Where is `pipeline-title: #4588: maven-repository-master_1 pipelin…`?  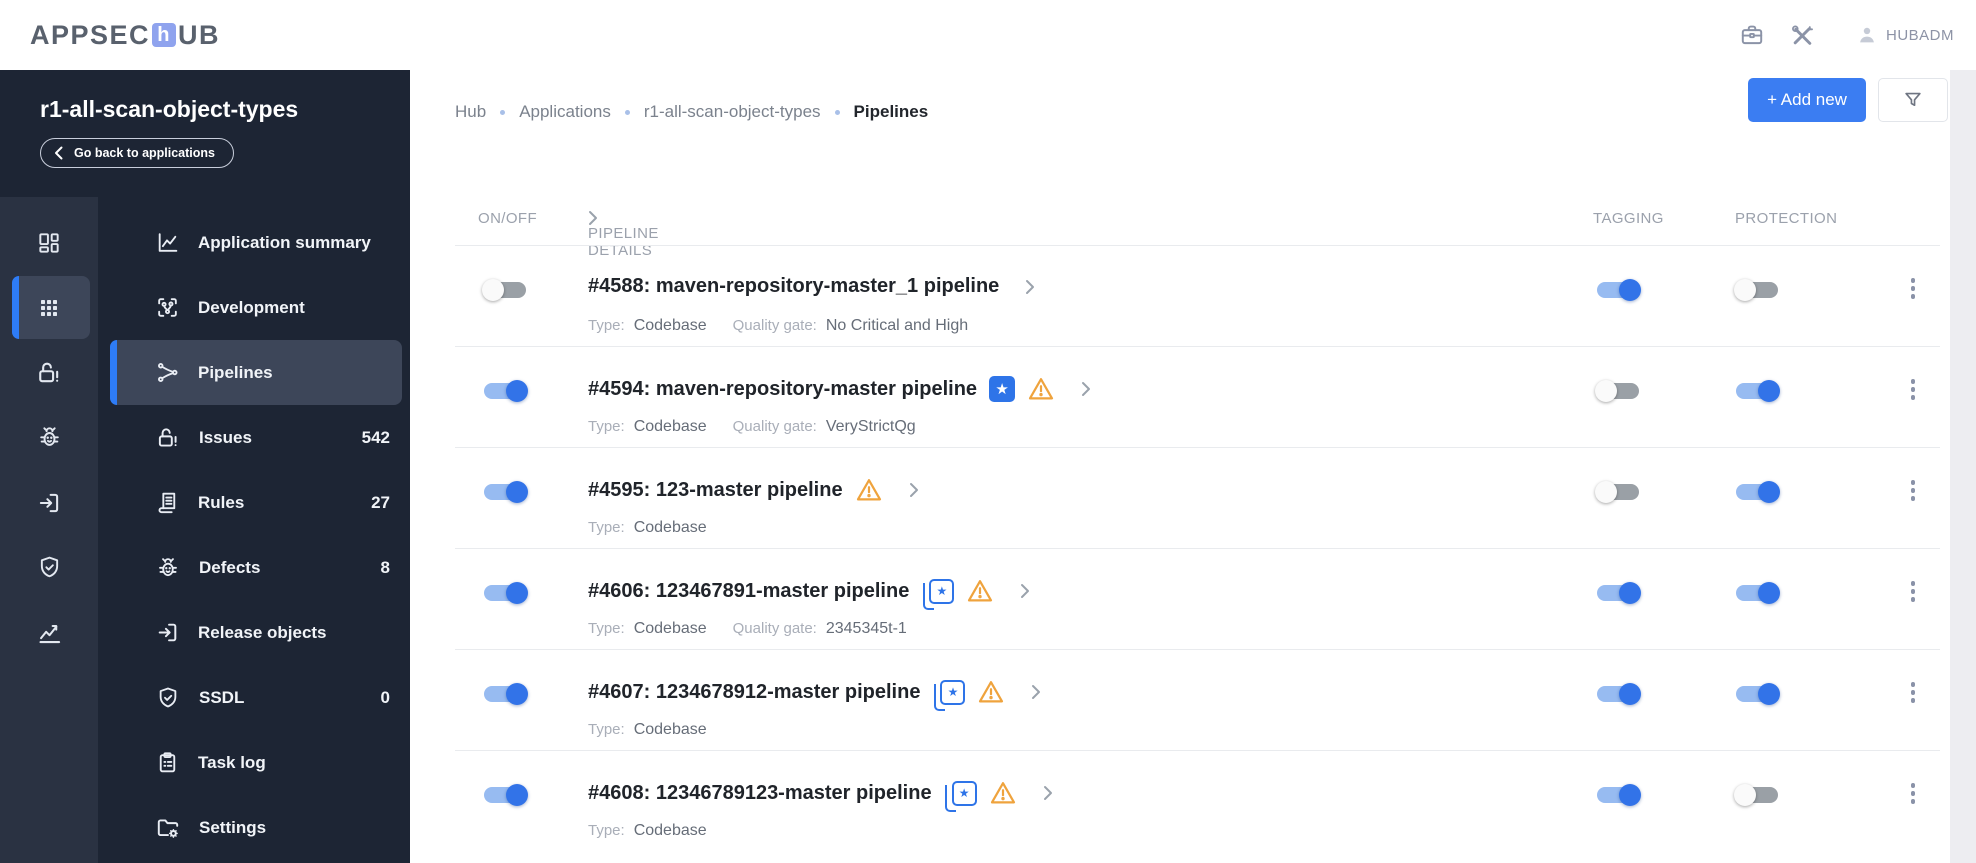
pipeline-title: #4588: maven-repository-master_1 pipelin… is located at coordinates (793, 286).